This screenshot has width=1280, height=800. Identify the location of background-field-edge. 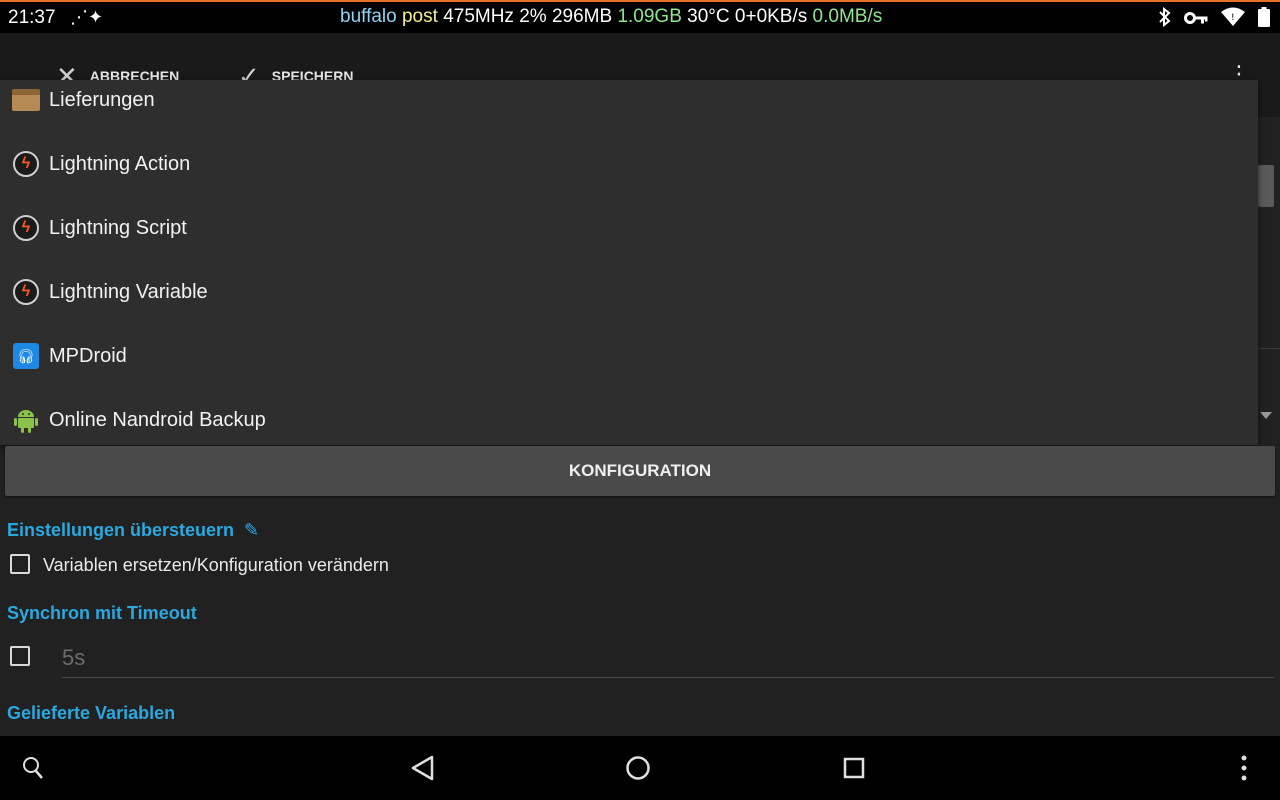
(1266, 186).